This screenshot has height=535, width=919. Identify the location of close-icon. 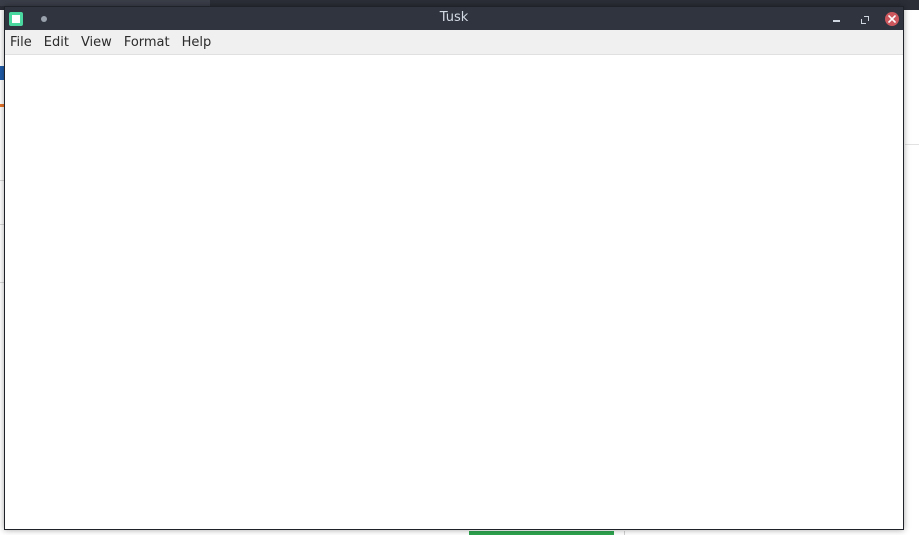
(892, 19).